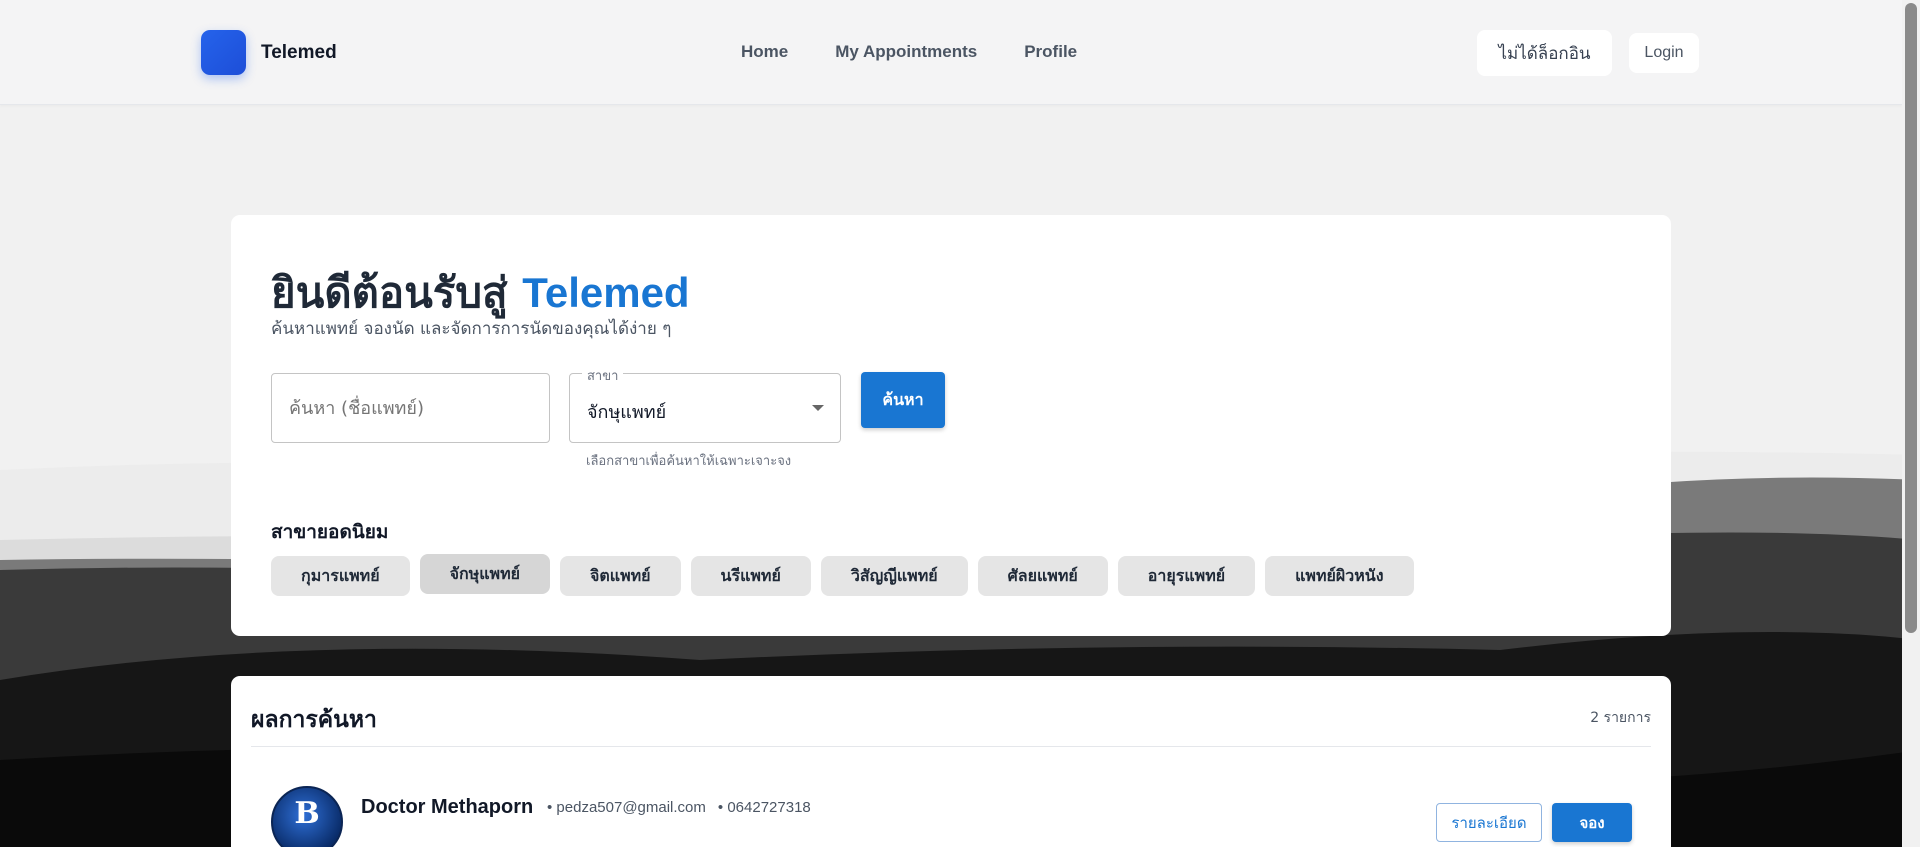 Image resolution: width=1920 pixels, height=847 pixels. I want to click on specialty-select: สาขา จักษุแพทย์, so click(705, 404).